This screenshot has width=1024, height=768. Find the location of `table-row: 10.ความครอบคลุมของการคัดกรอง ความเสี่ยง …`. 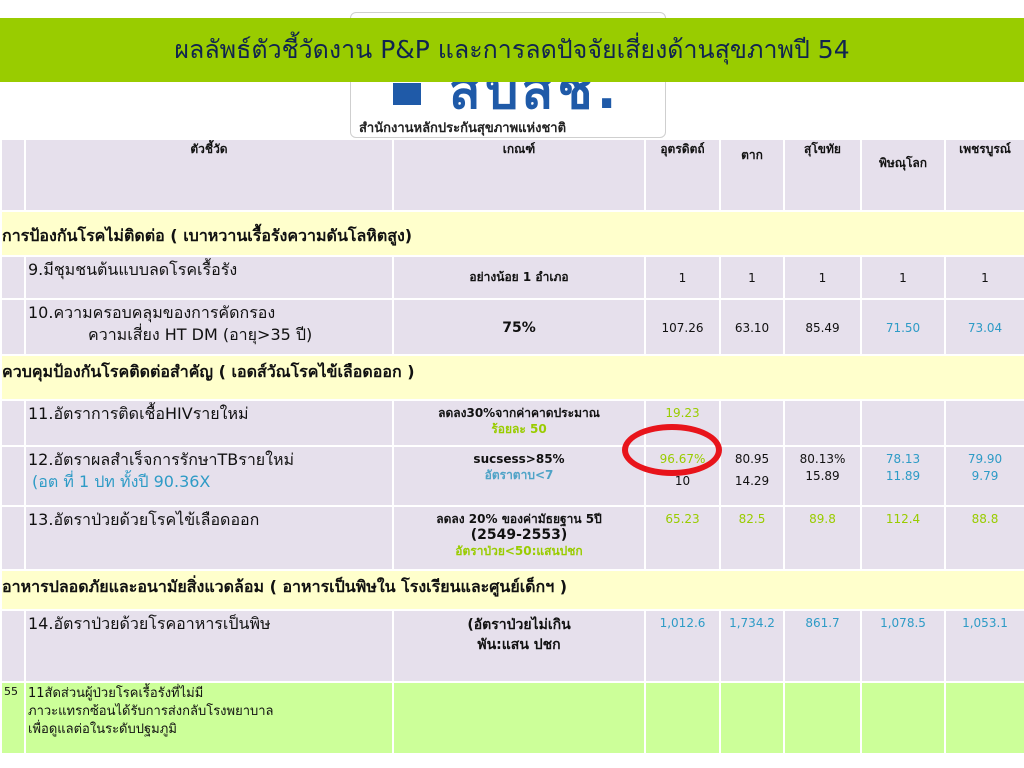

table-row: 10.ความครอบคลุมของการคัดกรอง ความเสี่ยง … is located at coordinates (512, 327).